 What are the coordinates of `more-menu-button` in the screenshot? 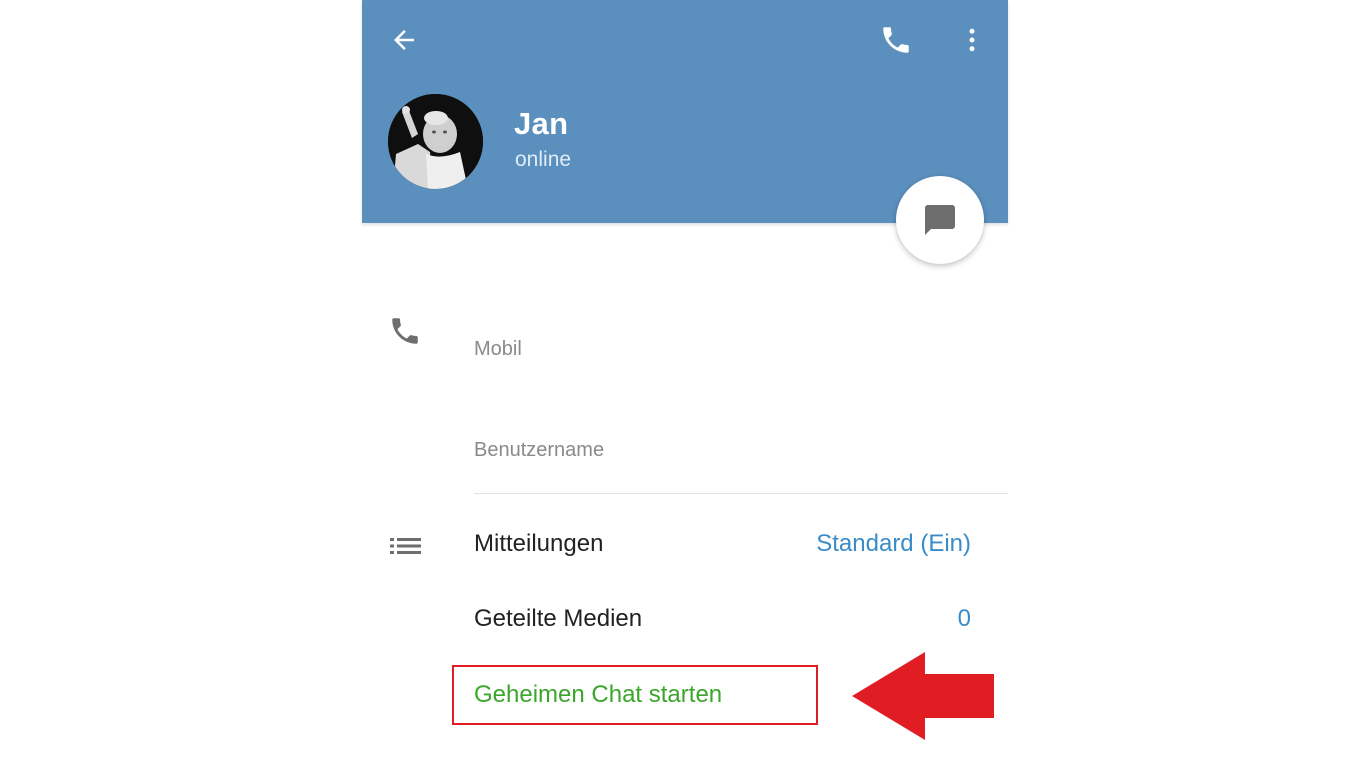 It's located at (972, 40).